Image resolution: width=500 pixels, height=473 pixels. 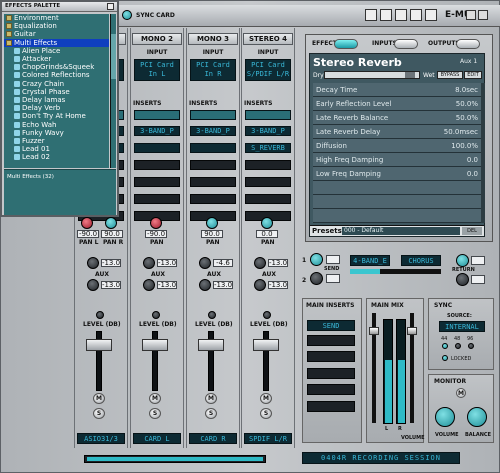 I want to click on send-1-value, so click(x=333, y=259).